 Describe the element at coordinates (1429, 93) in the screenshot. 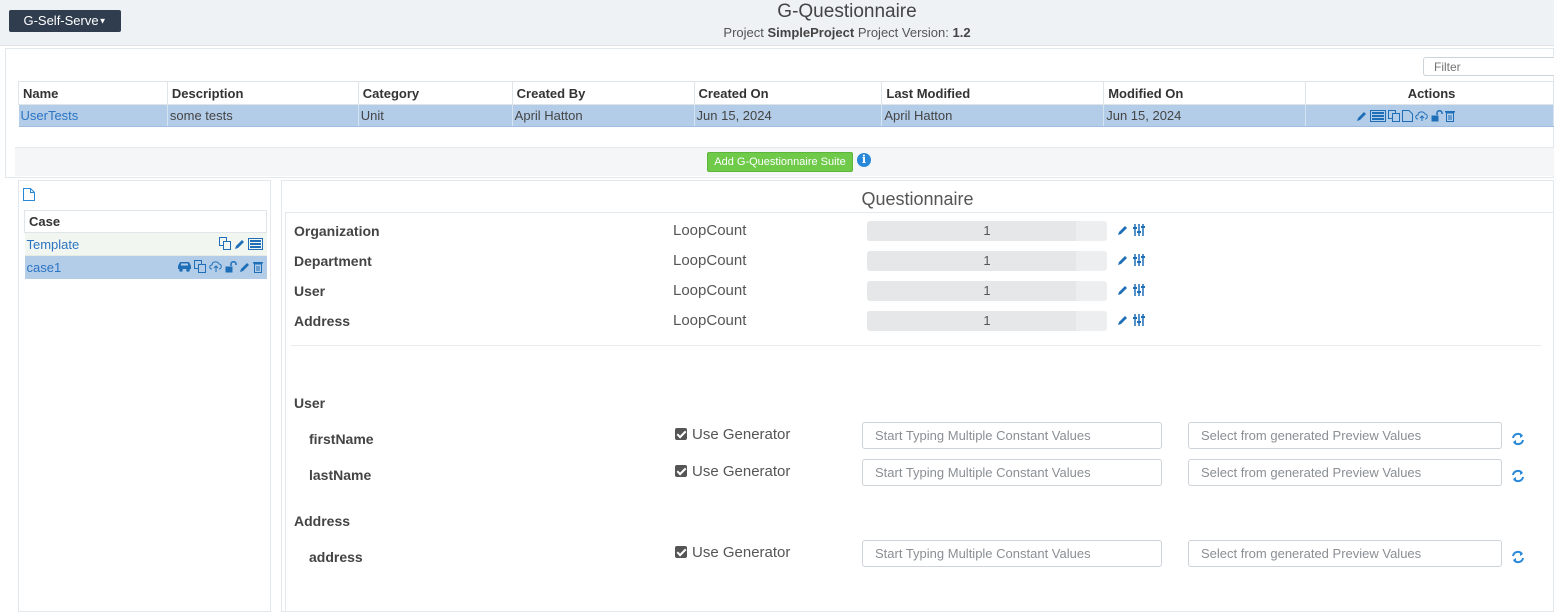

I see `column-header-actions: Actions` at that location.